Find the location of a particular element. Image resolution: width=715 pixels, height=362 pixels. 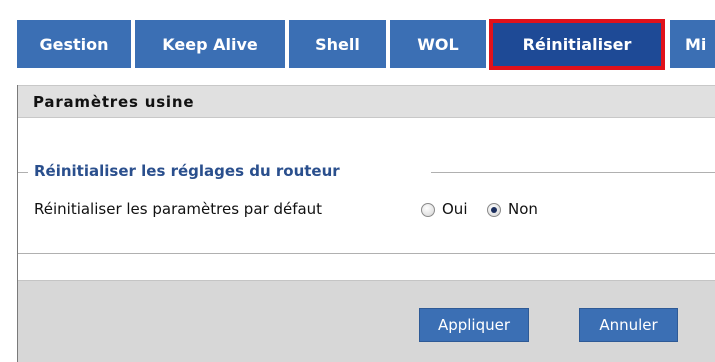

fieldset-border-left is located at coordinates (23, 172).